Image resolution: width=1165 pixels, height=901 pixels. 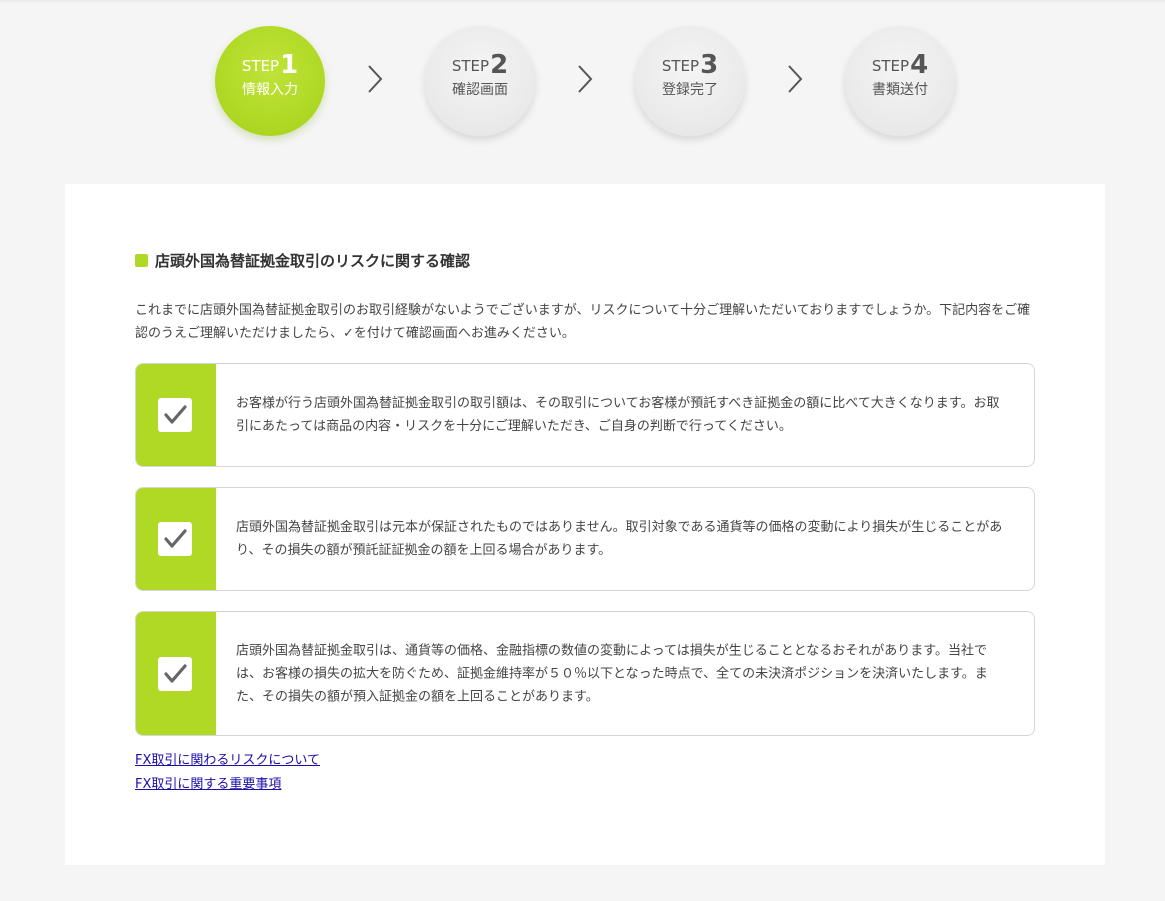 What do you see at coordinates (270, 81) in the screenshot?
I see `step-1: STEP1 情報入力` at bounding box center [270, 81].